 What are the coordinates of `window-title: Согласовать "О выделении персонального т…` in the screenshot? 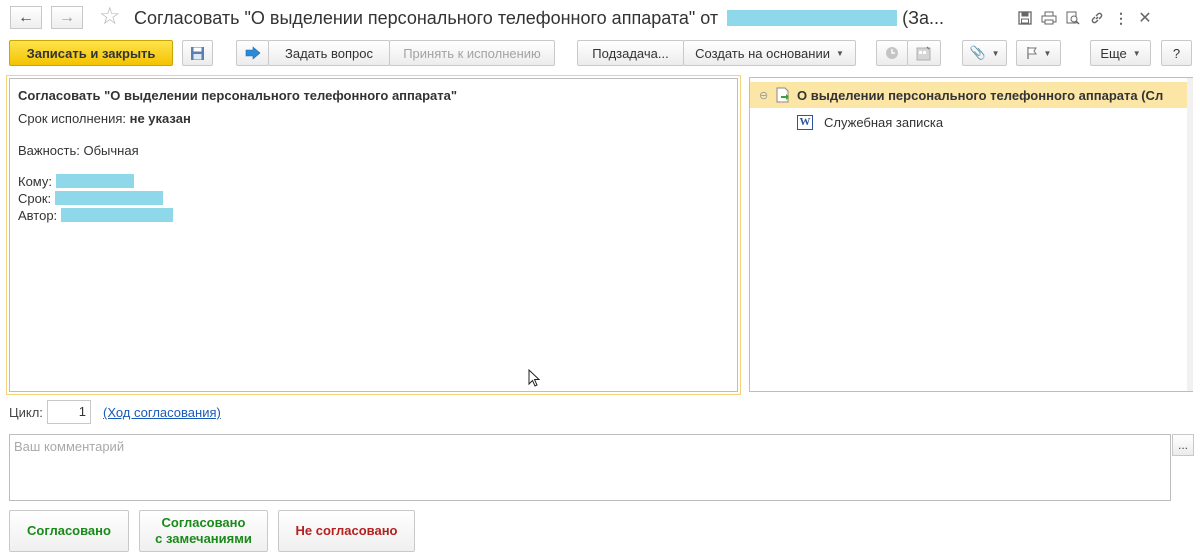 It's located at (539, 18).